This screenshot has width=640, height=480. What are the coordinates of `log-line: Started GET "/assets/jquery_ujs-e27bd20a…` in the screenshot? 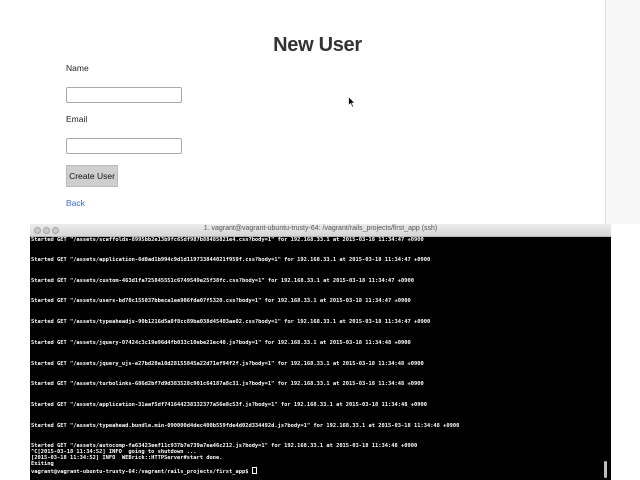 It's located at (227, 364).